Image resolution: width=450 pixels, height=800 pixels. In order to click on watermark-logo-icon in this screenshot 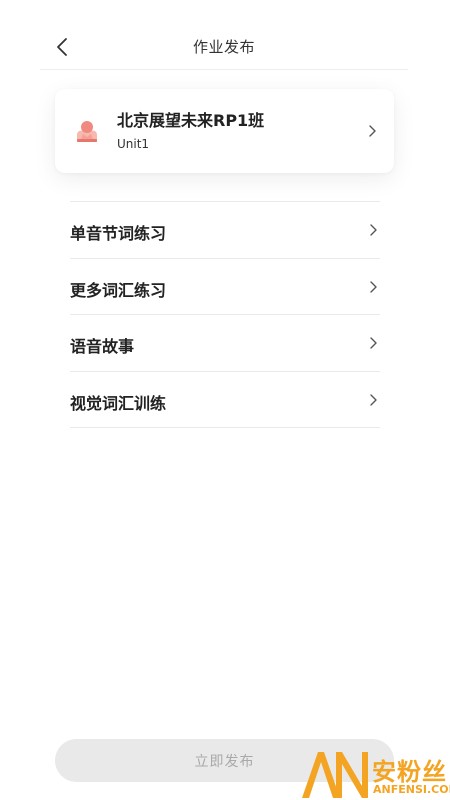, I will do `click(335, 775)`.